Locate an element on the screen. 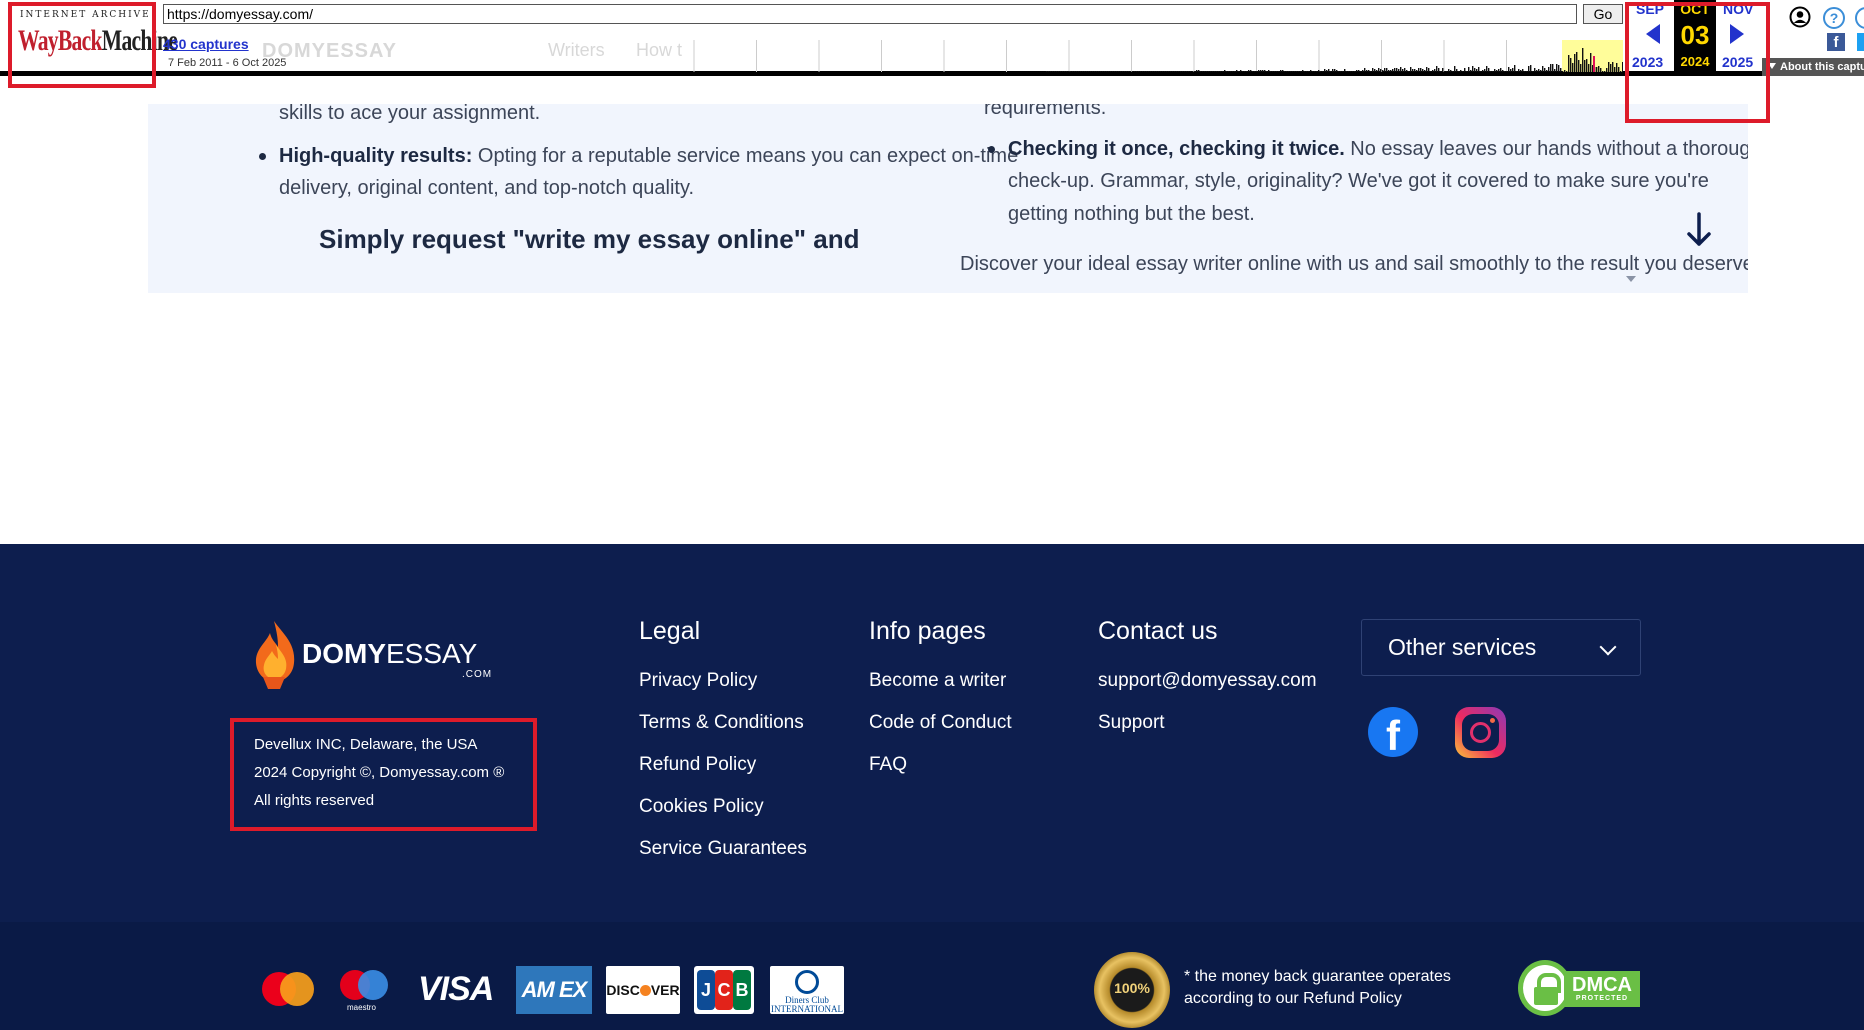 Image resolution: width=1864 pixels, height=1030 pixels. twitter-share-icon is located at coordinates (1860, 42).